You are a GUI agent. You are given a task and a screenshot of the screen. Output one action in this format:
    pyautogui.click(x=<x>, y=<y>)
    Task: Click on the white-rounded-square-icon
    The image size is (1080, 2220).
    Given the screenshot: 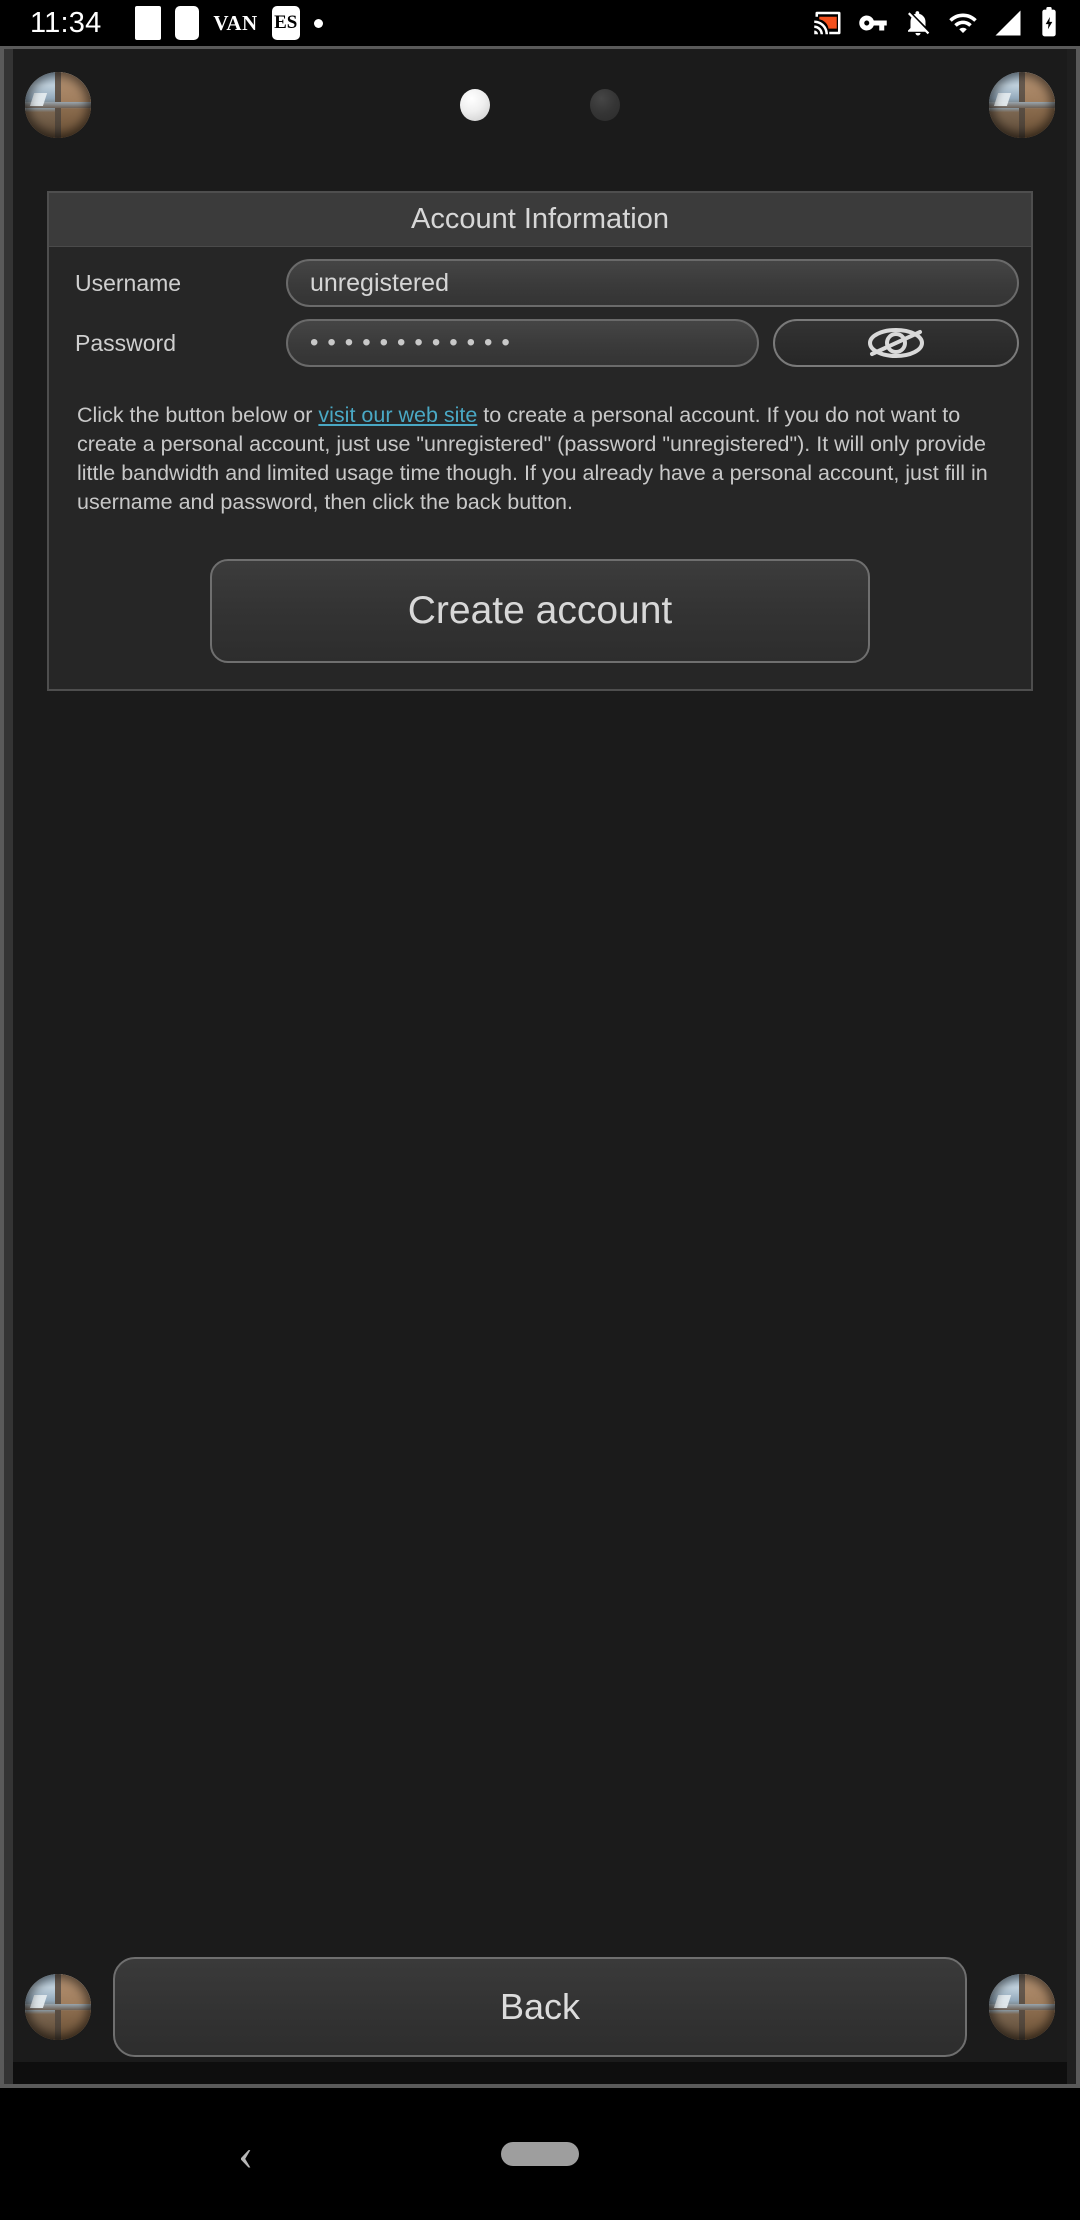 What is the action you would take?
    pyautogui.click(x=187, y=23)
    